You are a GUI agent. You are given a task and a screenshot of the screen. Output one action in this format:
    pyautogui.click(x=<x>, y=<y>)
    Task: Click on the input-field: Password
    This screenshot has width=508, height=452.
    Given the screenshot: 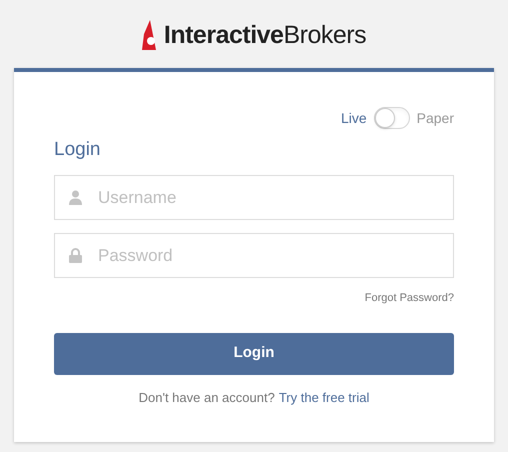 What is the action you would take?
    pyautogui.click(x=254, y=255)
    